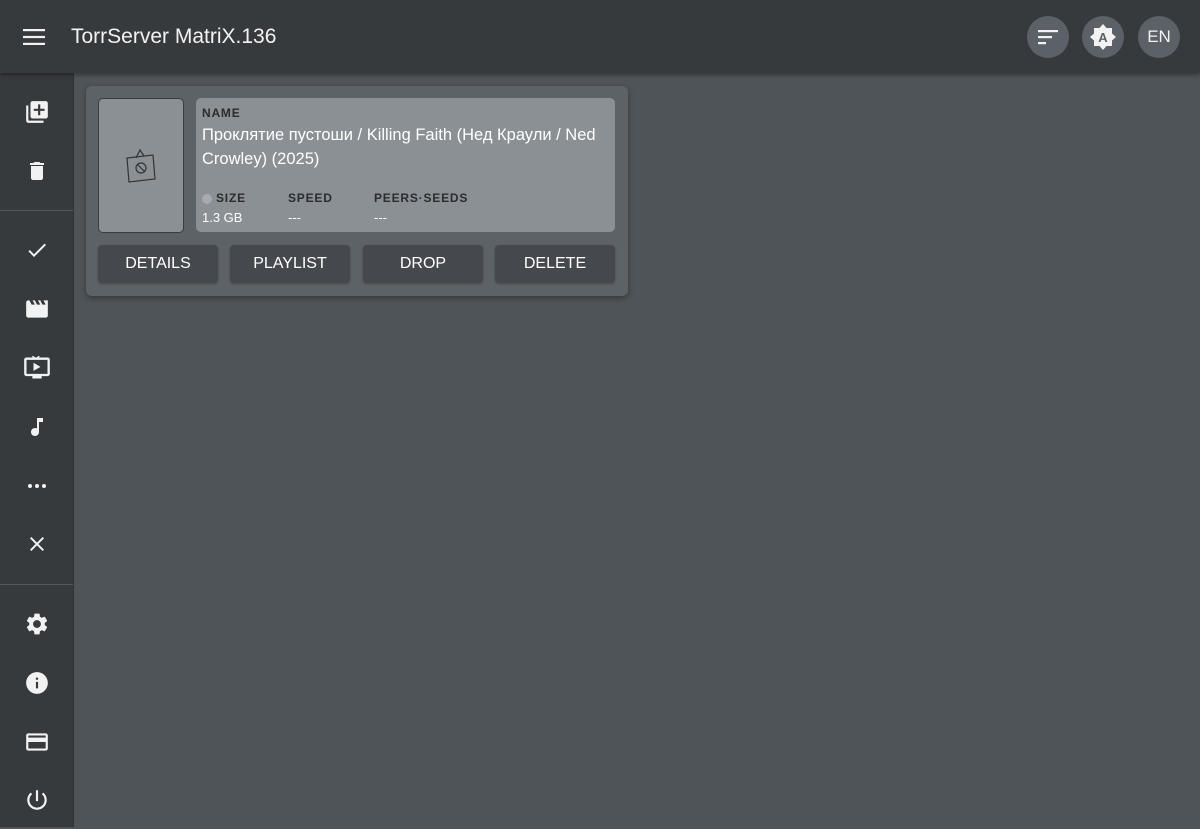 The width and height of the screenshot is (1200, 829). I want to click on peers-value: ---, so click(380, 217).